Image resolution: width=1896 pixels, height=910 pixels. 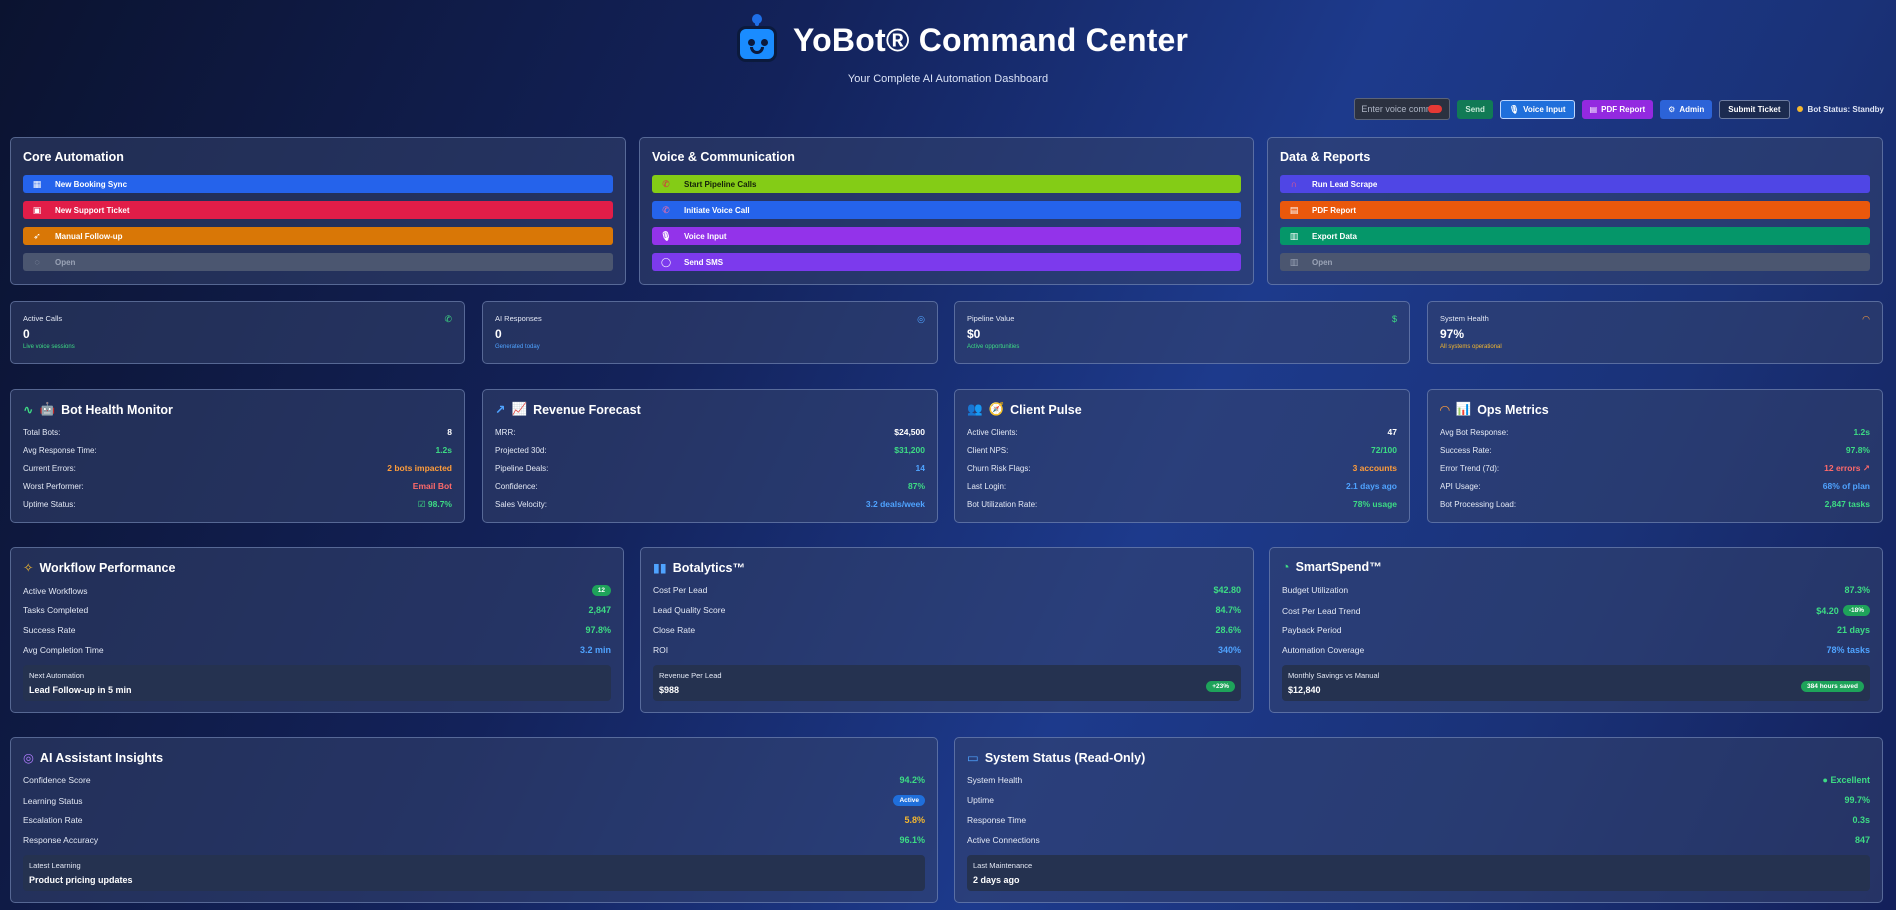 What do you see at coordinates (318, 262) in the screenshot?
I see `core-open-button: ◌ Open` at bounding box center [318, 262].